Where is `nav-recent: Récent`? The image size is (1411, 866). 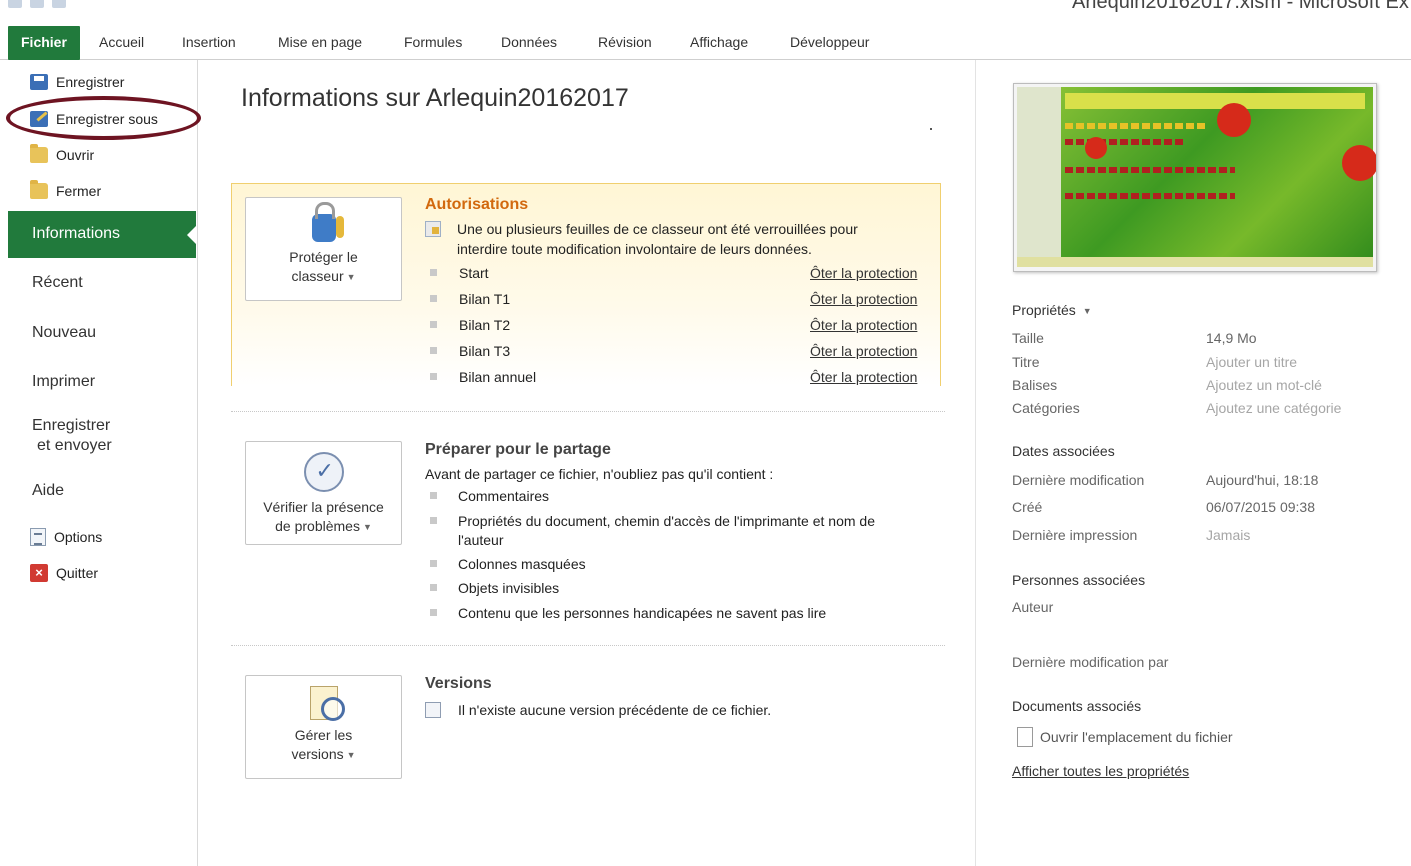 nav-recent: Récent is located at coordinates (57, 283).